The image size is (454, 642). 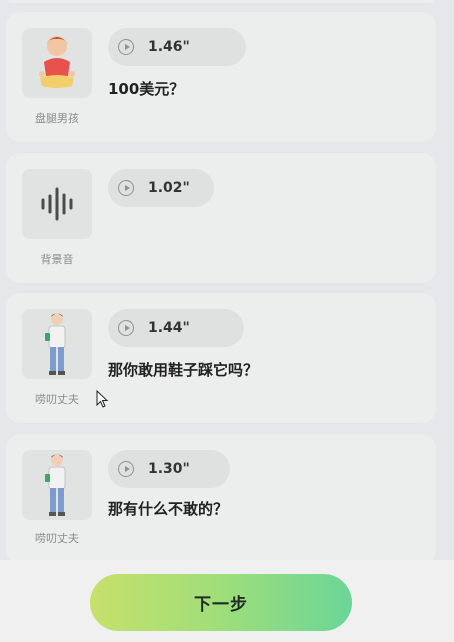 I want to click on voice-play-button: 1.46", so click(x=177, y=47).